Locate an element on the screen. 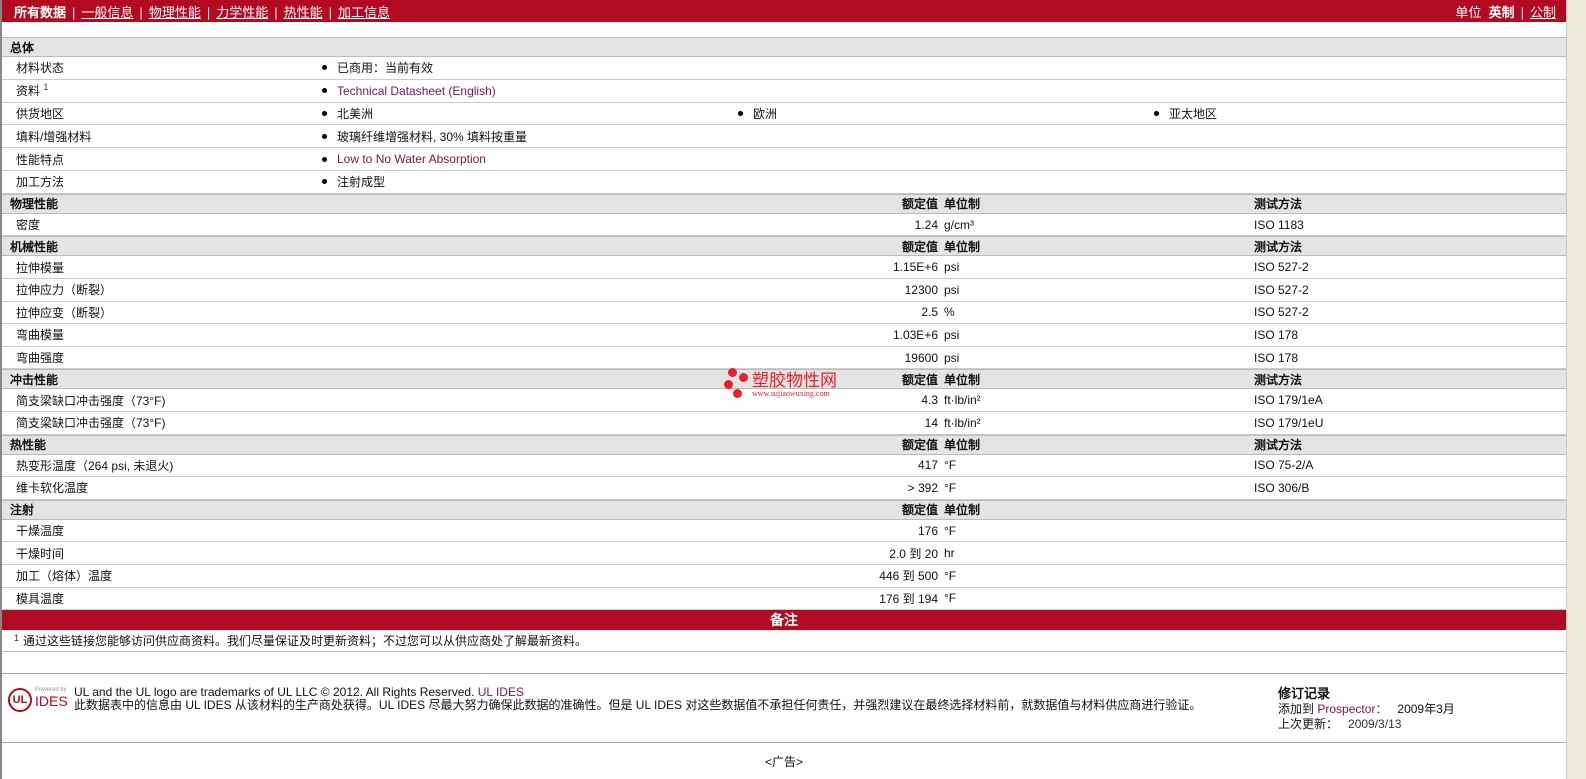  ides-text: IDES is located at coordinates (51, 701).